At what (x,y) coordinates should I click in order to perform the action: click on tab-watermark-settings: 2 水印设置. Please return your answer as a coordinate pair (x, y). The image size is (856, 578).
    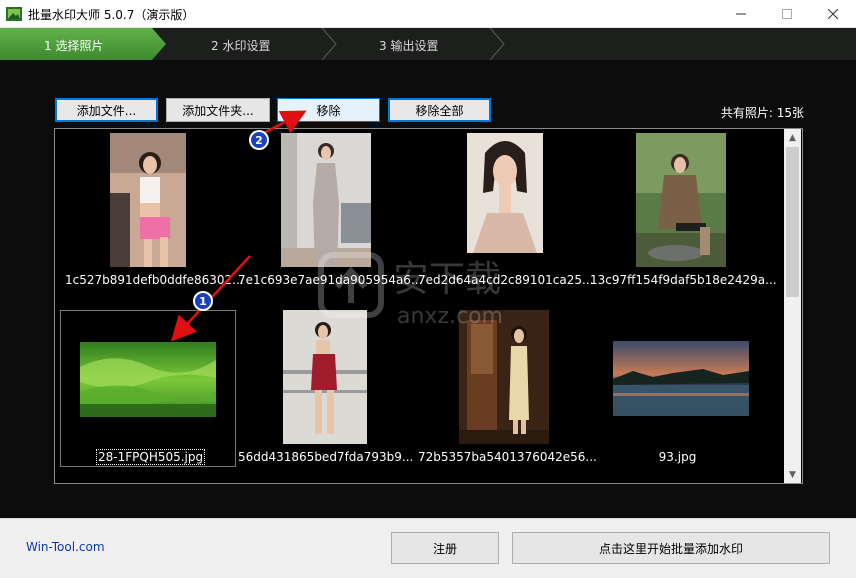
    Looking at the image, I should click on (240, 45).